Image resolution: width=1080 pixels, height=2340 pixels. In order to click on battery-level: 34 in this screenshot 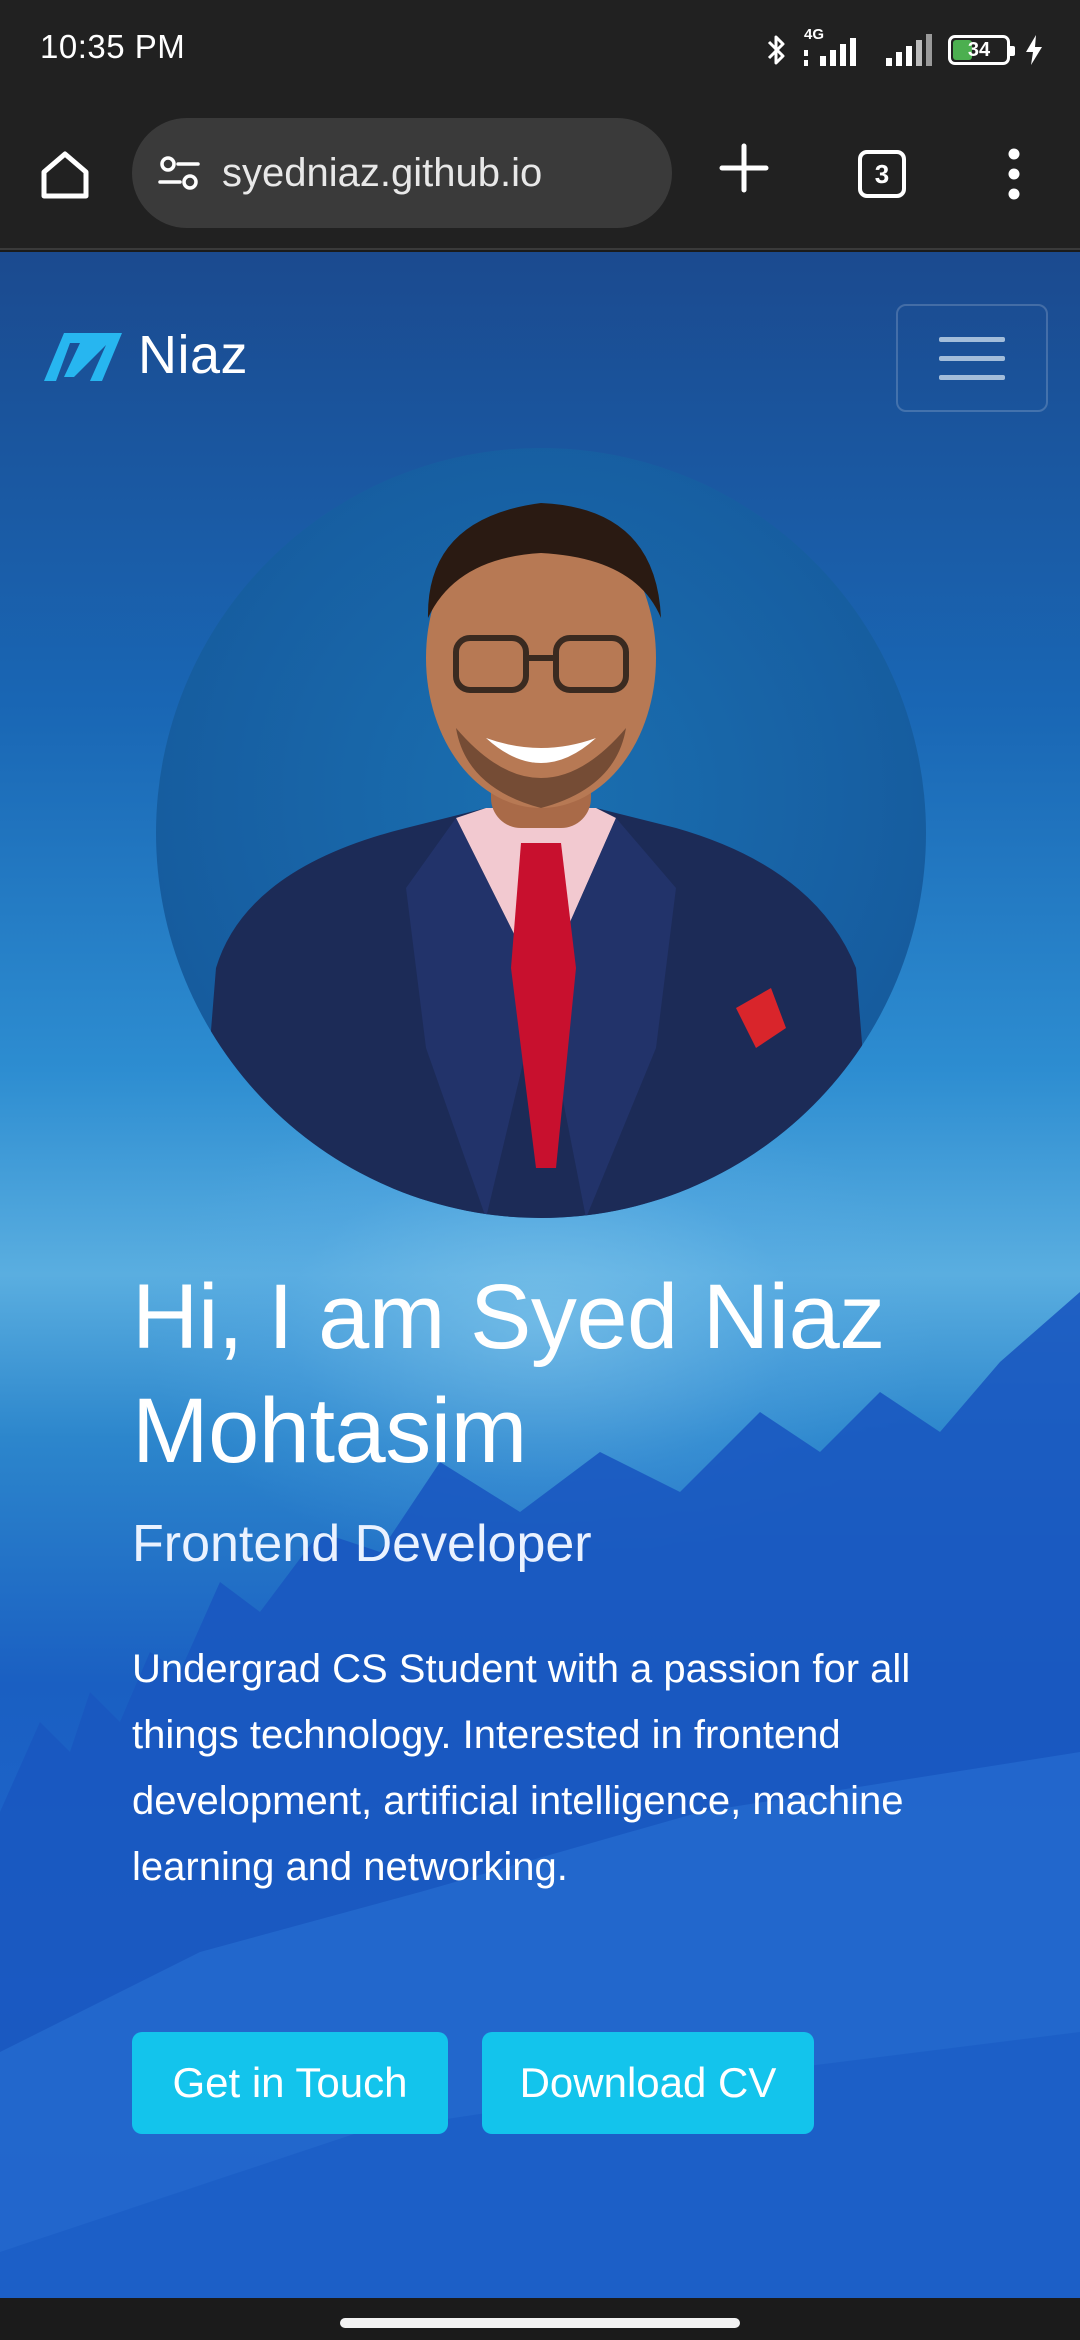, I will do `click(979, 49)`.